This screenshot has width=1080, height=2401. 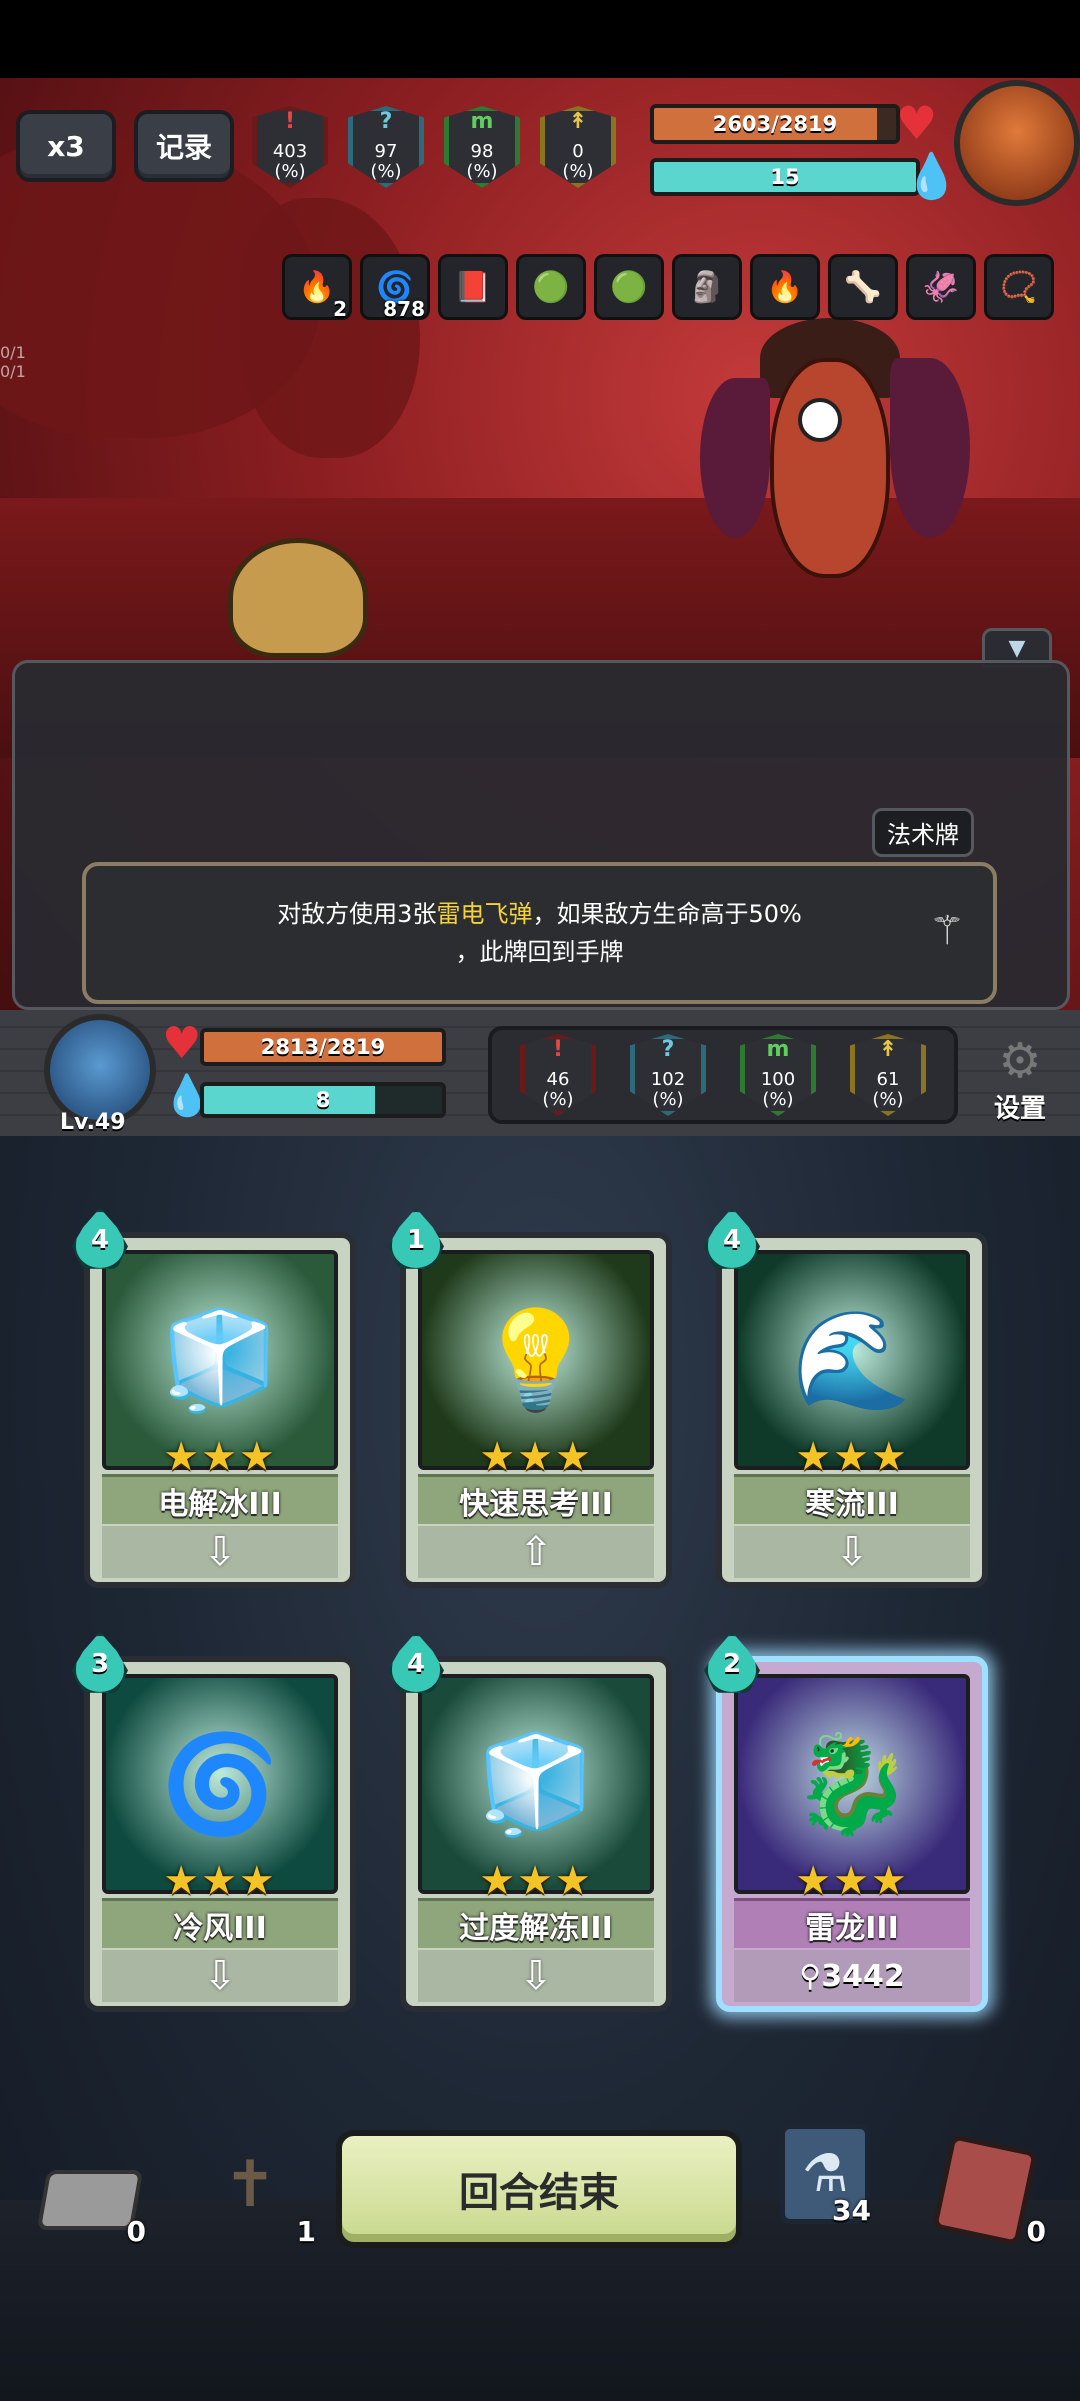 What do you see at coordinates (539, 2189) in the screenshot?
I see `end-turn-button: 回合结束` at bounding box center [539, 2189].